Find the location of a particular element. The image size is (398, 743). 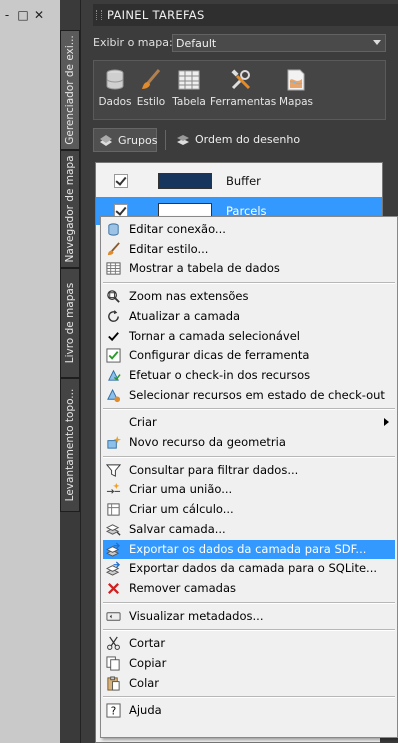

table-button: Tabela is located at coordinates (189, 91).